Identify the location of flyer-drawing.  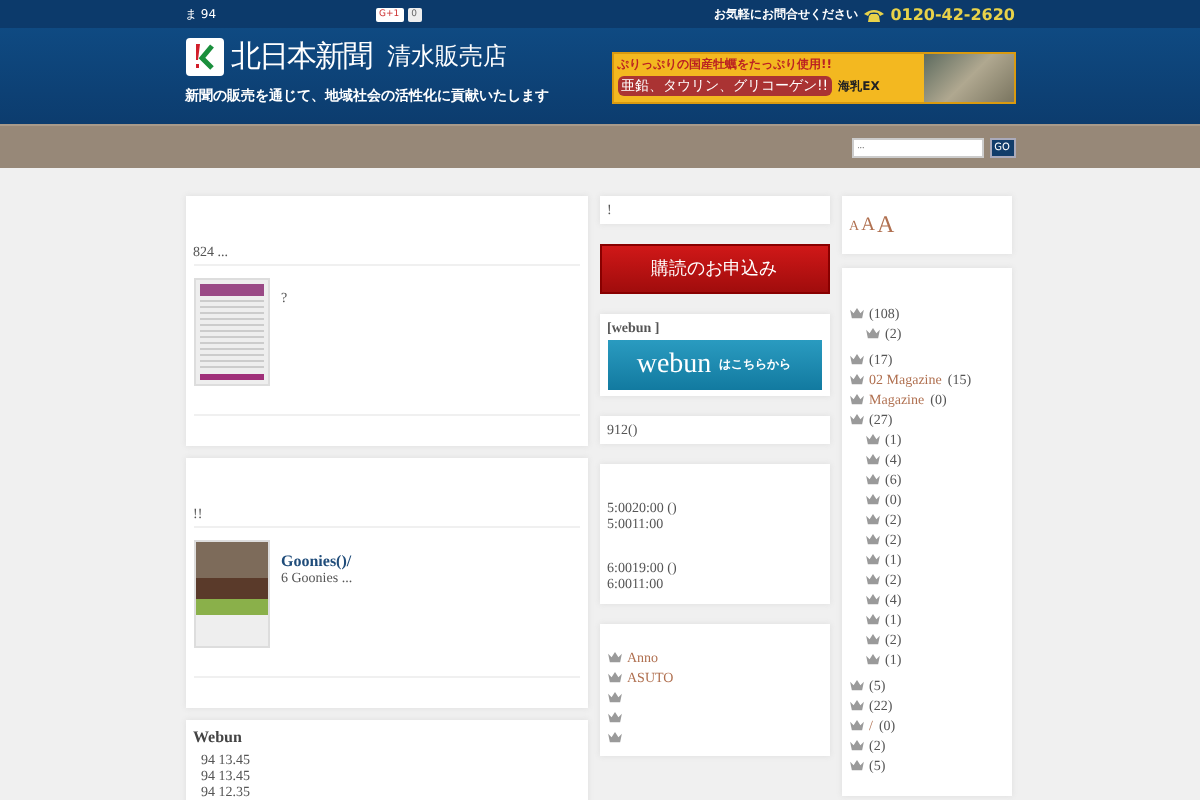
(231, 332).